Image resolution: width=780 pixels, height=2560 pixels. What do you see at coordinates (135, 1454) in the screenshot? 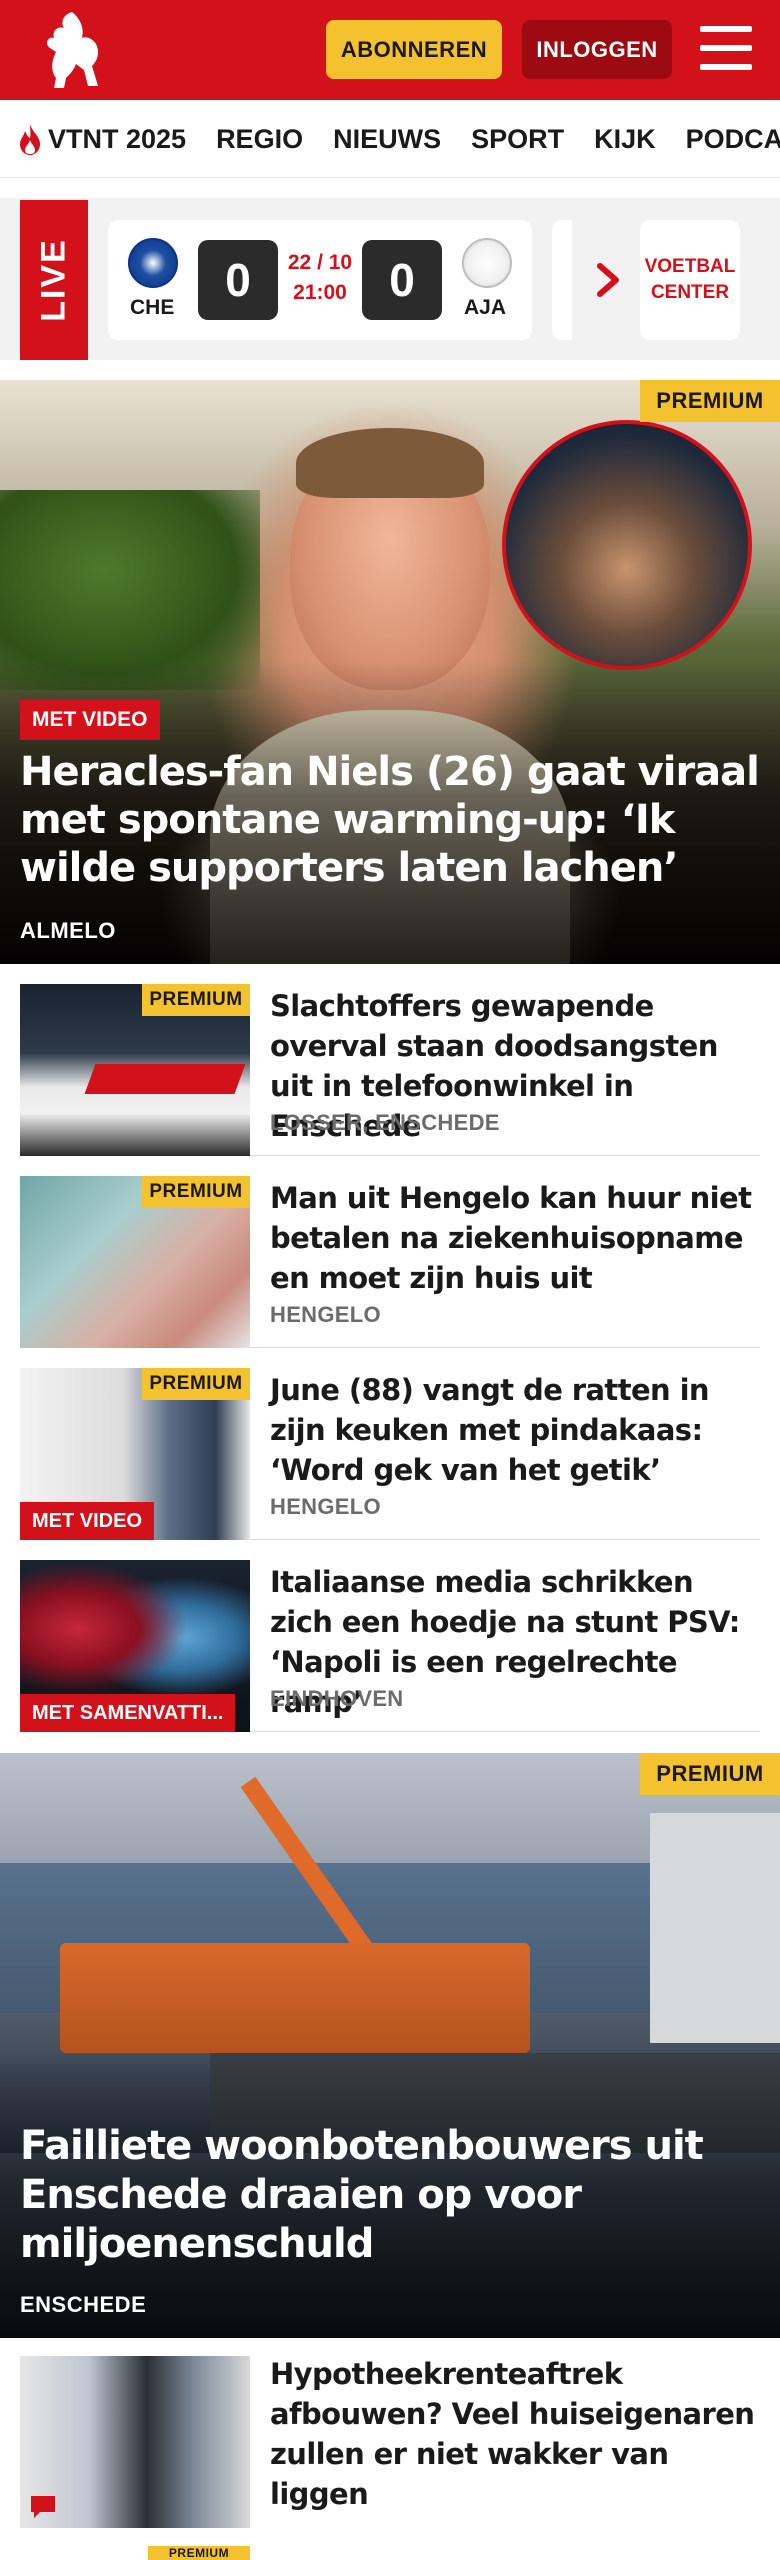
I see `article-thumbnail: PREMIUM MET VIDEO` at bounding box center [135, 1454].